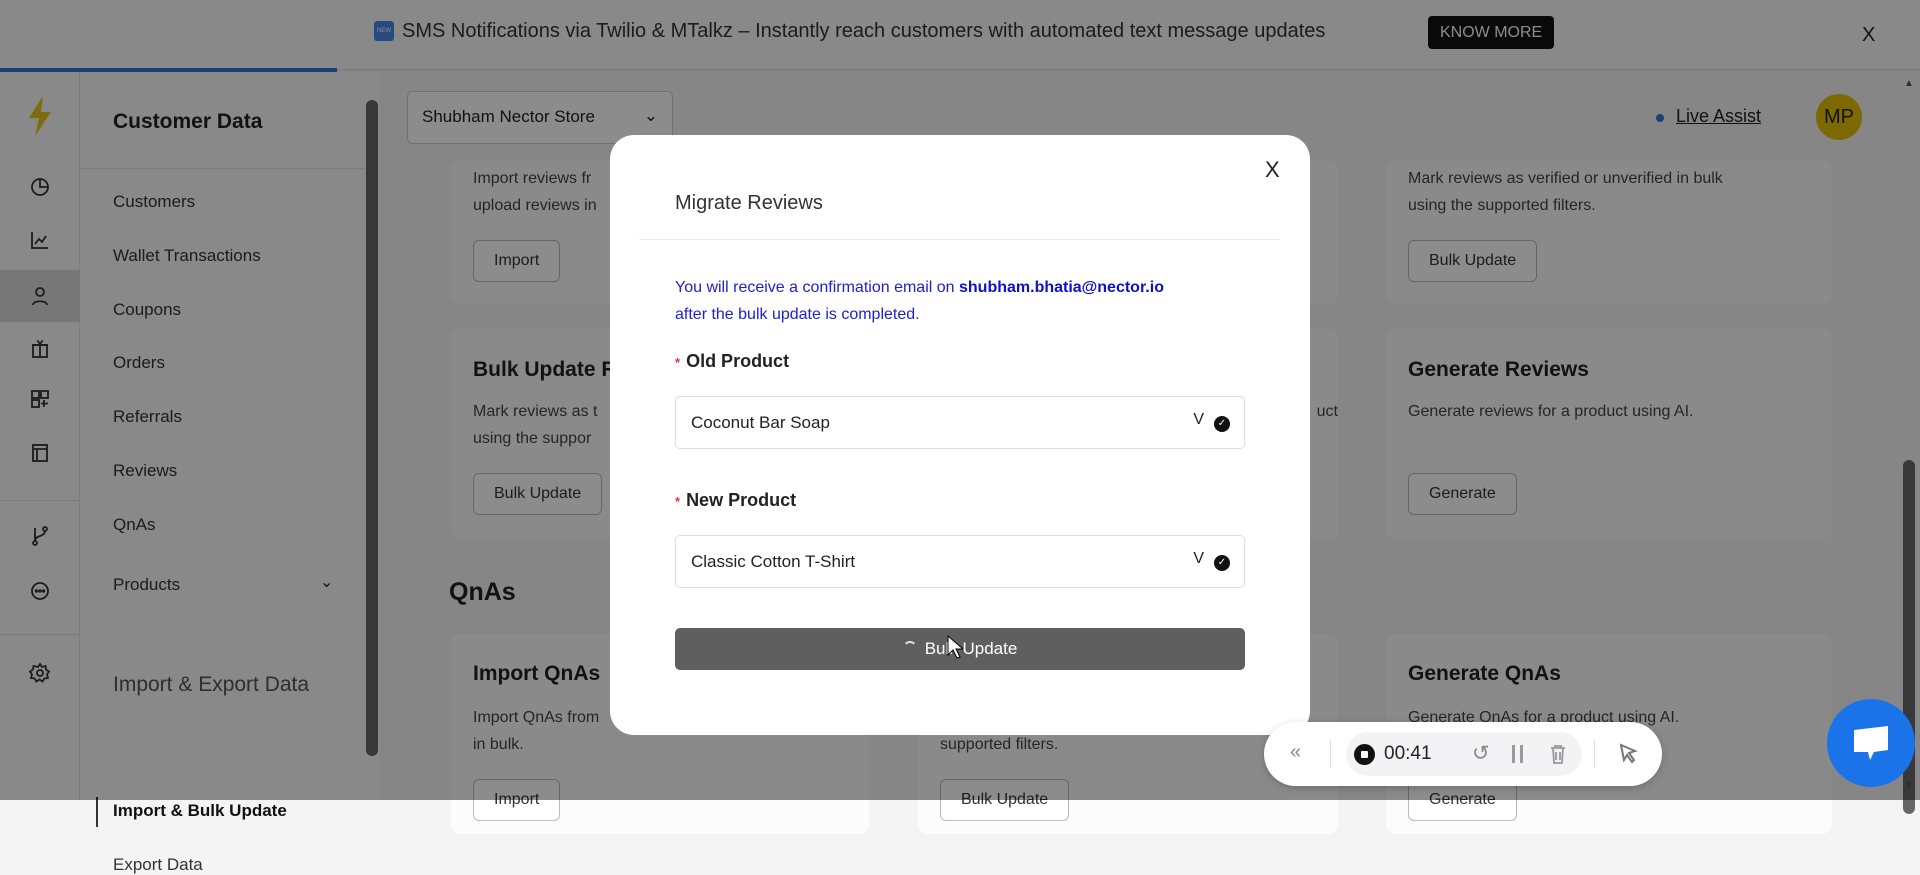  What do you see at coordinates (97, 812) in the screenshot?
I see `active-item-indicator` at bounding box center [97, 812].